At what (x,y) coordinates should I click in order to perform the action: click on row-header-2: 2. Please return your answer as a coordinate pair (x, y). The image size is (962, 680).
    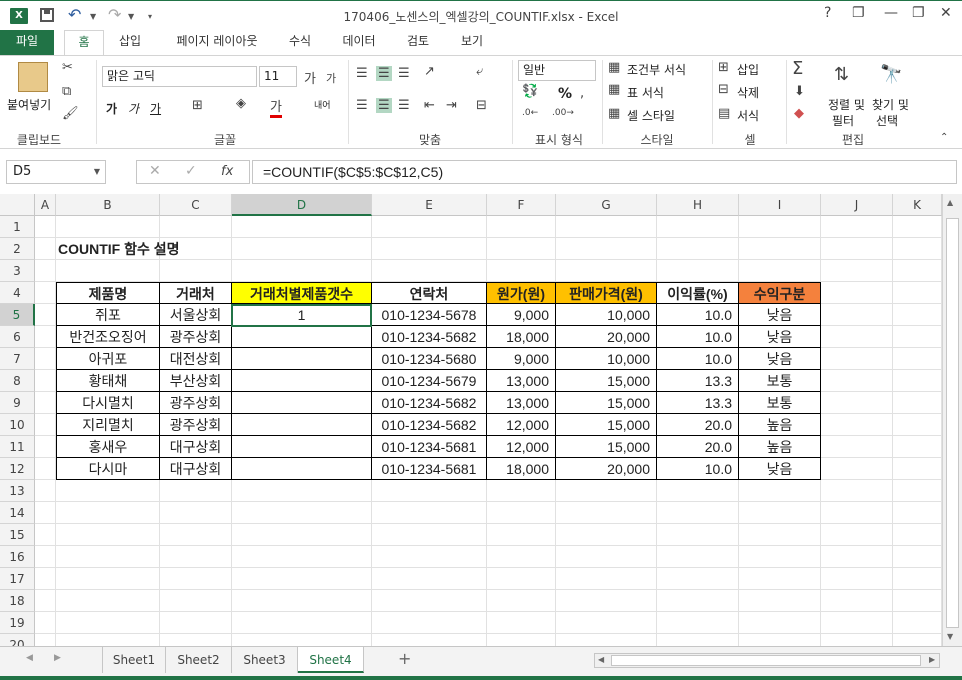
    Looking at the image, I should click on (17, 249).